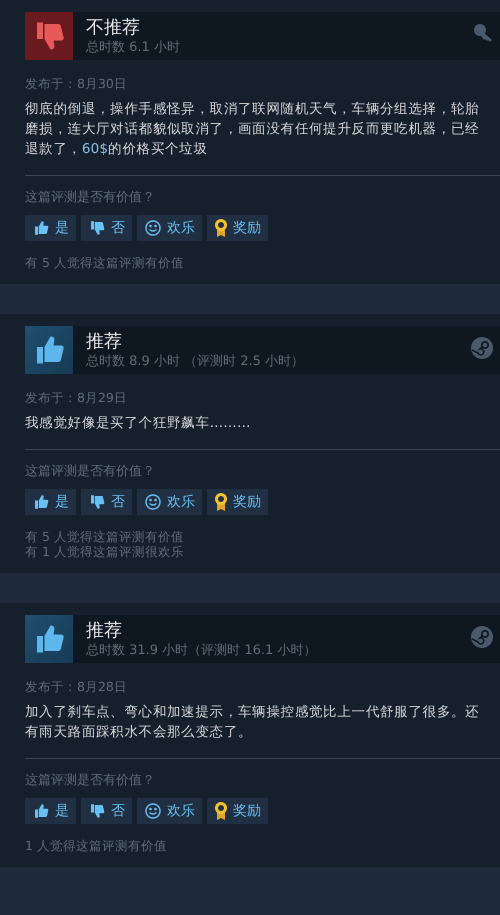  What do you see at coordinates (252, 722) in the screenshot?
I see `review-text: 加入了刹车点、弯心和加速提示，车辆操控感觉比上一代舒服了很多。还有雨天路面踩积水不会那么变态了。` at bounding box center [252, 722].